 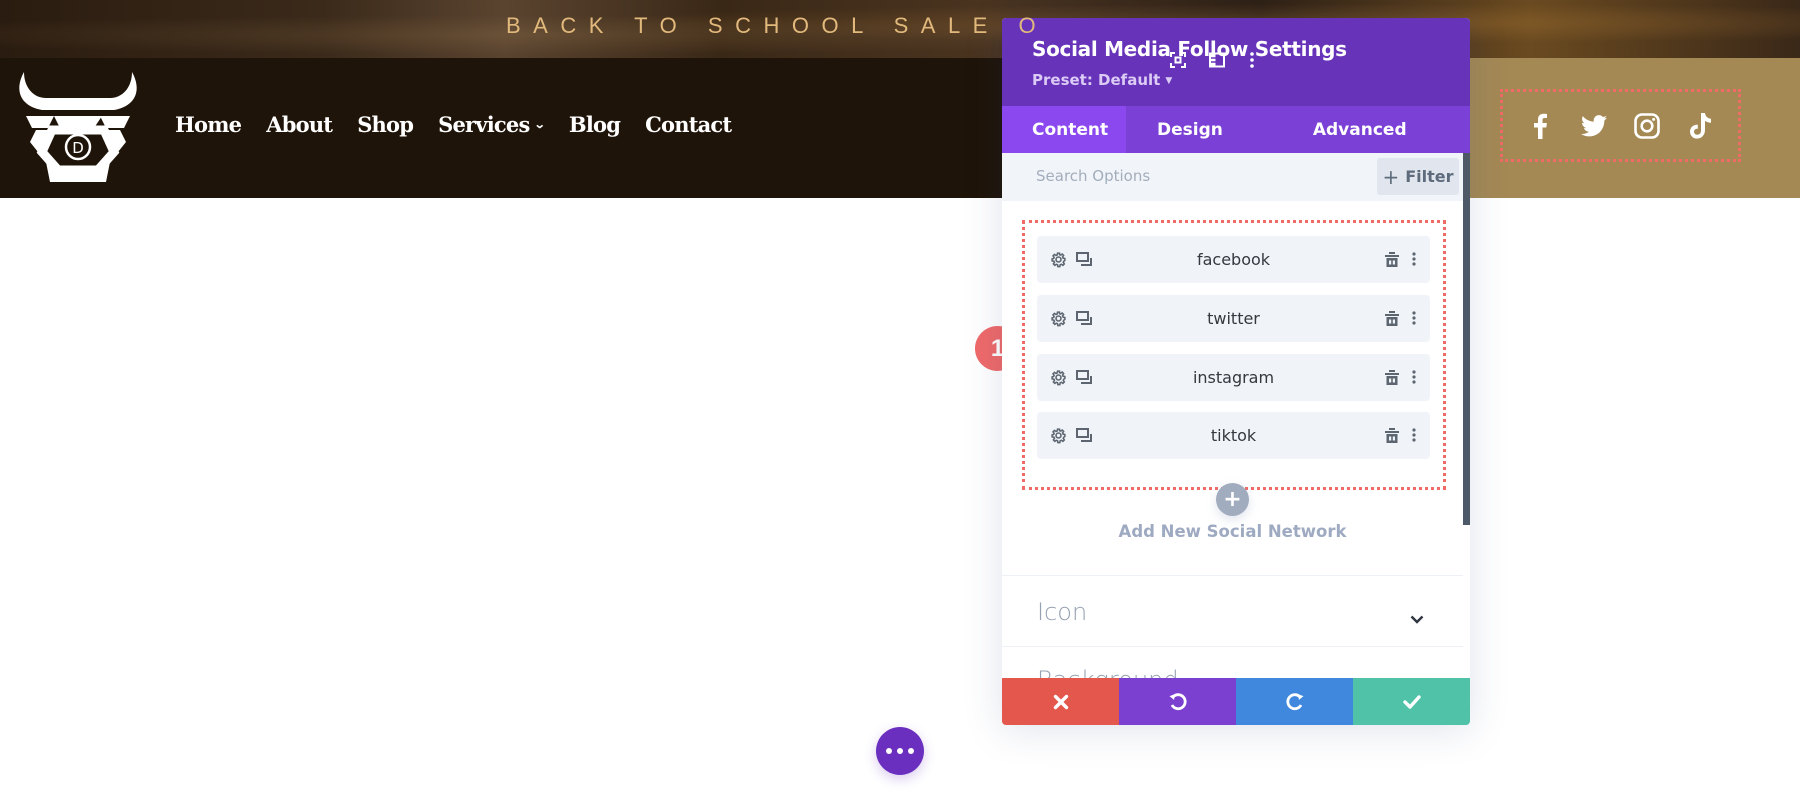 I want to click on undo-icon, so click(x=1177, y=701).